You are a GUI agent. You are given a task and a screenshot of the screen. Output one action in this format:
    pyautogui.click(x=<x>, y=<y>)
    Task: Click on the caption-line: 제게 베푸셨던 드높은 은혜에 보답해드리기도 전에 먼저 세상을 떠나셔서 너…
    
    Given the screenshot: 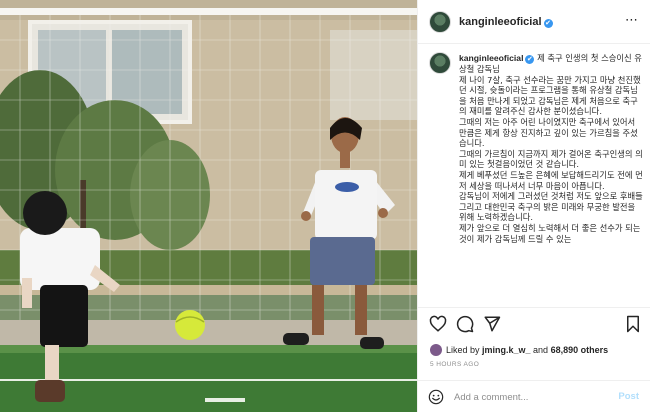 What is the action you would take?
    pyautogui.click(x=551, y=180)
    